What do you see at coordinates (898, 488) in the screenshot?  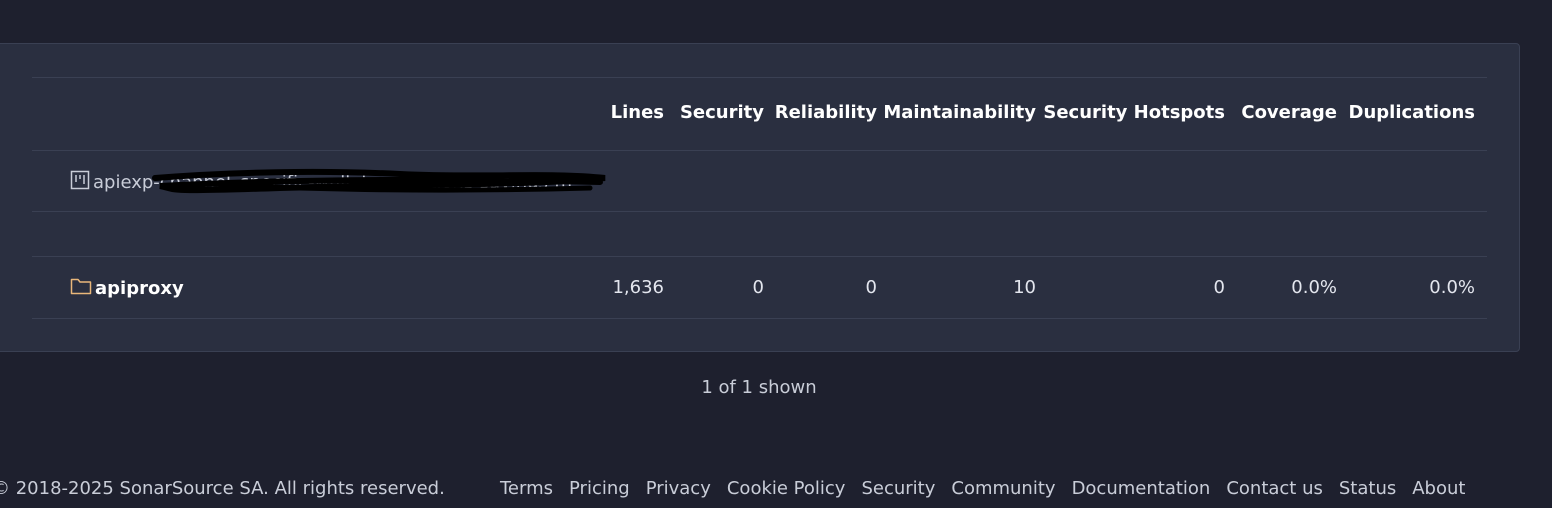 I see `footer-link-security: Security` at bounding box center [898, 488].